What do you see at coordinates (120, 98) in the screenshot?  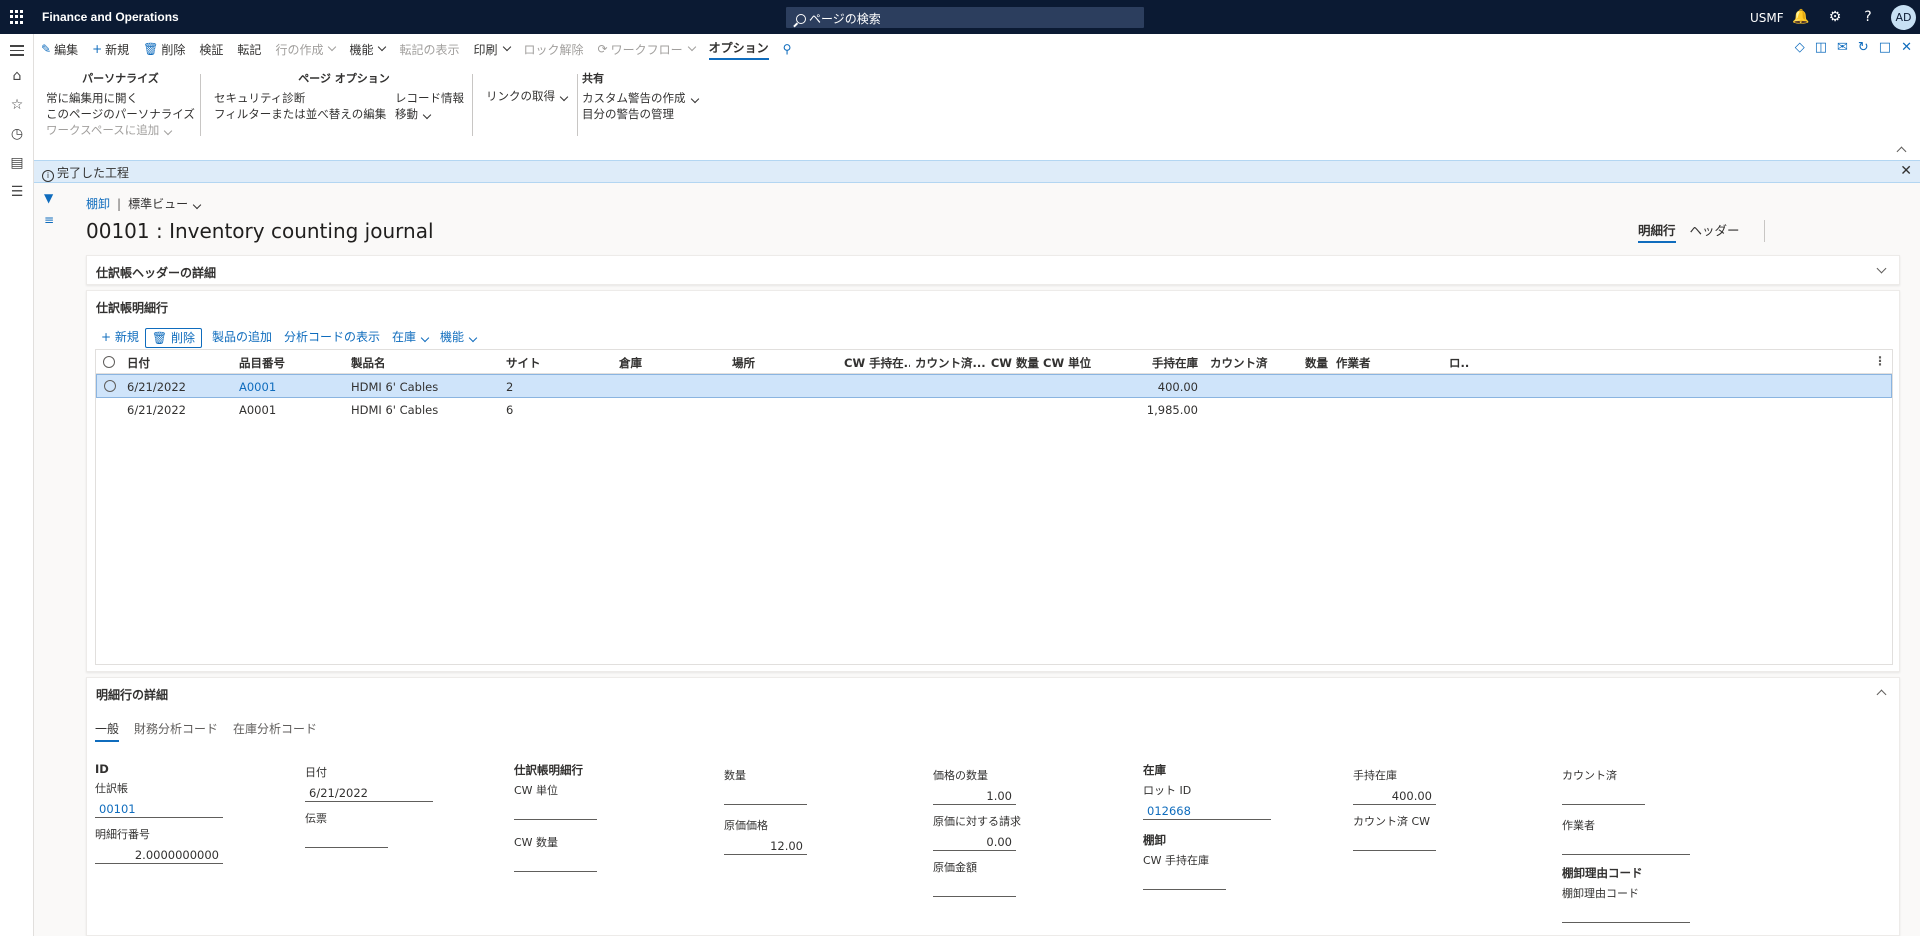 I see `always-open-edit-item: 常に編集用に開く` at bounding box center [120, 98].